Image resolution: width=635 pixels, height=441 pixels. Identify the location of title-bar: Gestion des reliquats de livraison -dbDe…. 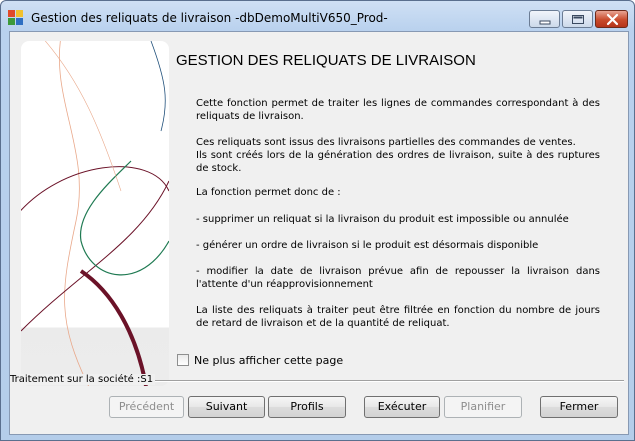
(317, 18).